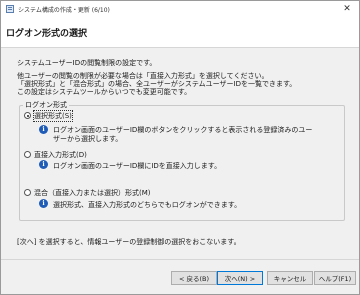  I want to click on help-button: ヘルプ(F1), so click(335, 278).